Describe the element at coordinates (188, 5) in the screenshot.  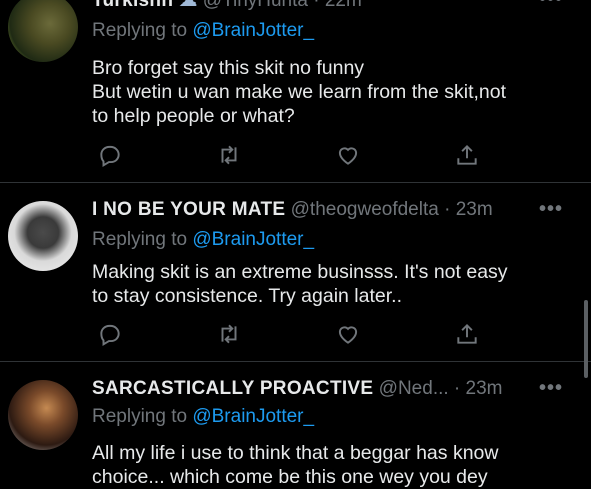
I see `emoji-icon: ☁` at that location.